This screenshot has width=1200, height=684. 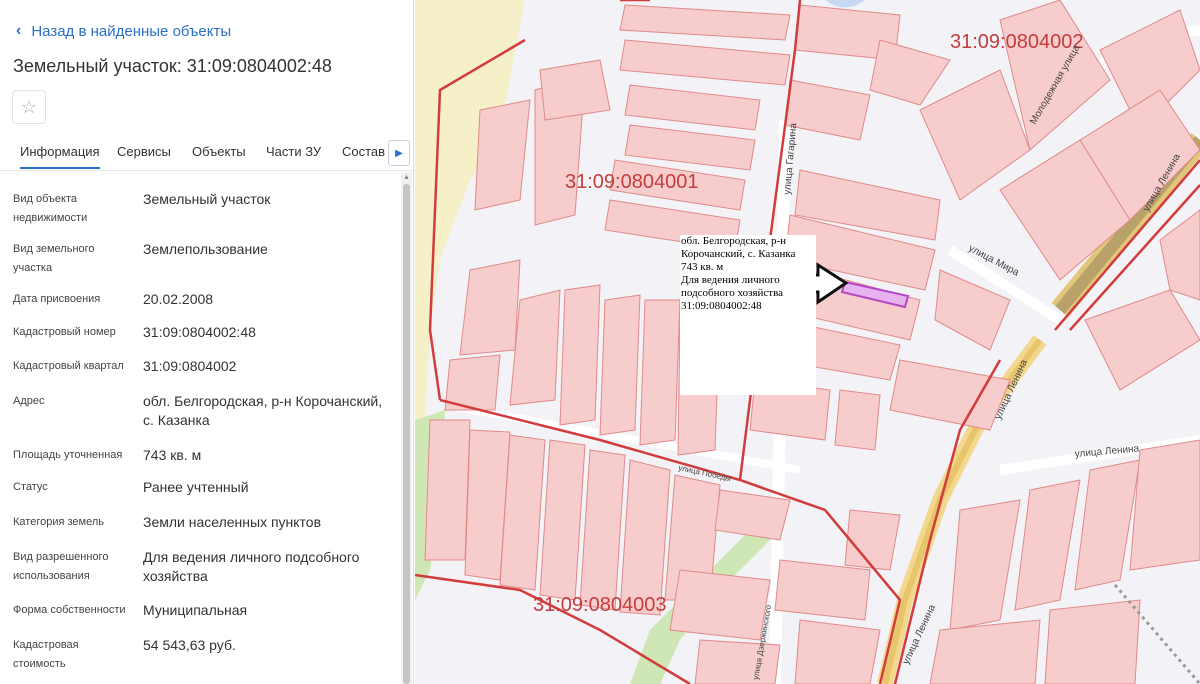 I want to click on row-label: Площадь уточненная, so click(x=68, y=455).